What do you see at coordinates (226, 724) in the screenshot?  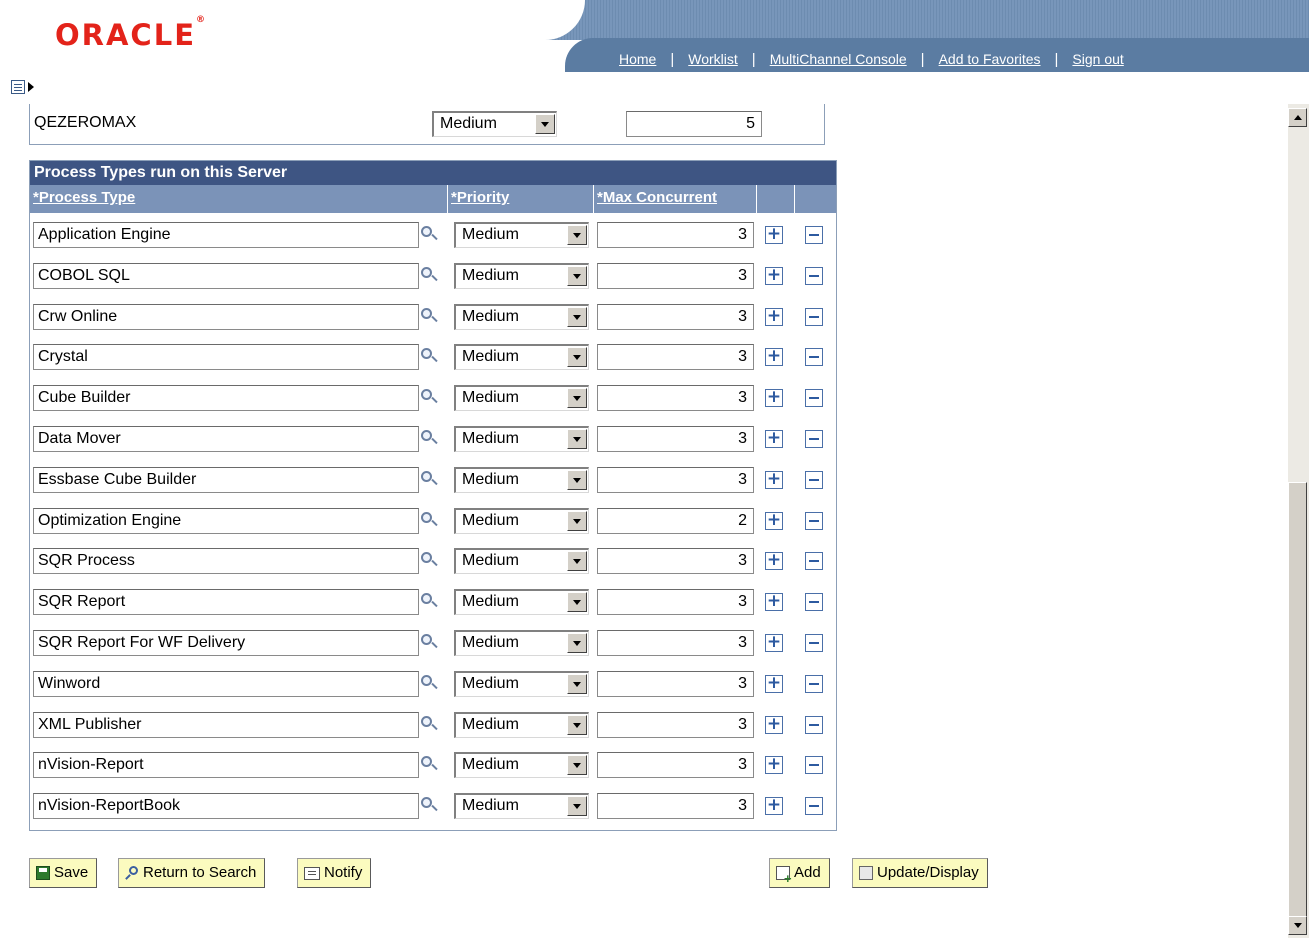 I see `process-type-input: XML Publisher` at bounding box center [226, 724].